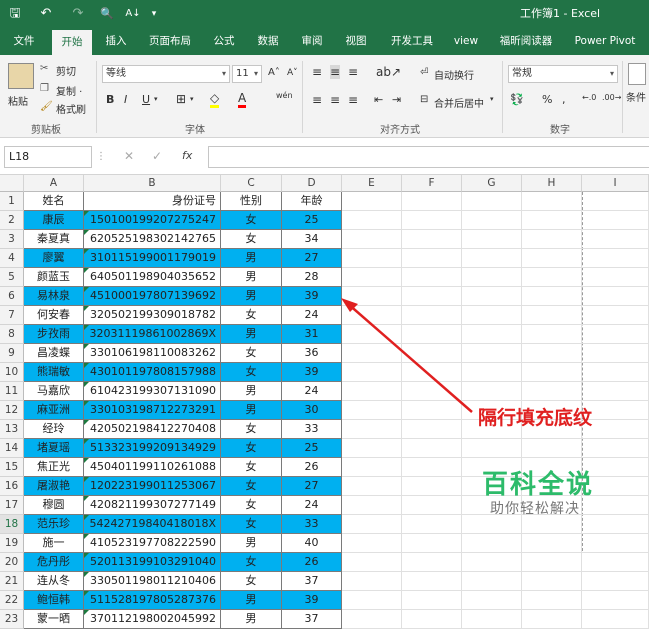  Describe the element at coordinates (152, 391) in the screenshot. I see `data-cell: 610423199307131090` at that location.